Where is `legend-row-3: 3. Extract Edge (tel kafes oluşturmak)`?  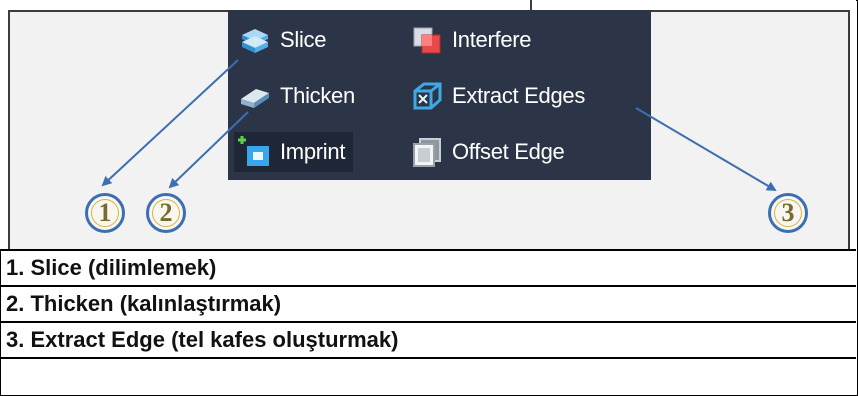
legend-row-3: 3. Extract Edge (tel kafes oluşturmak) is located at coordinates (428, 339).